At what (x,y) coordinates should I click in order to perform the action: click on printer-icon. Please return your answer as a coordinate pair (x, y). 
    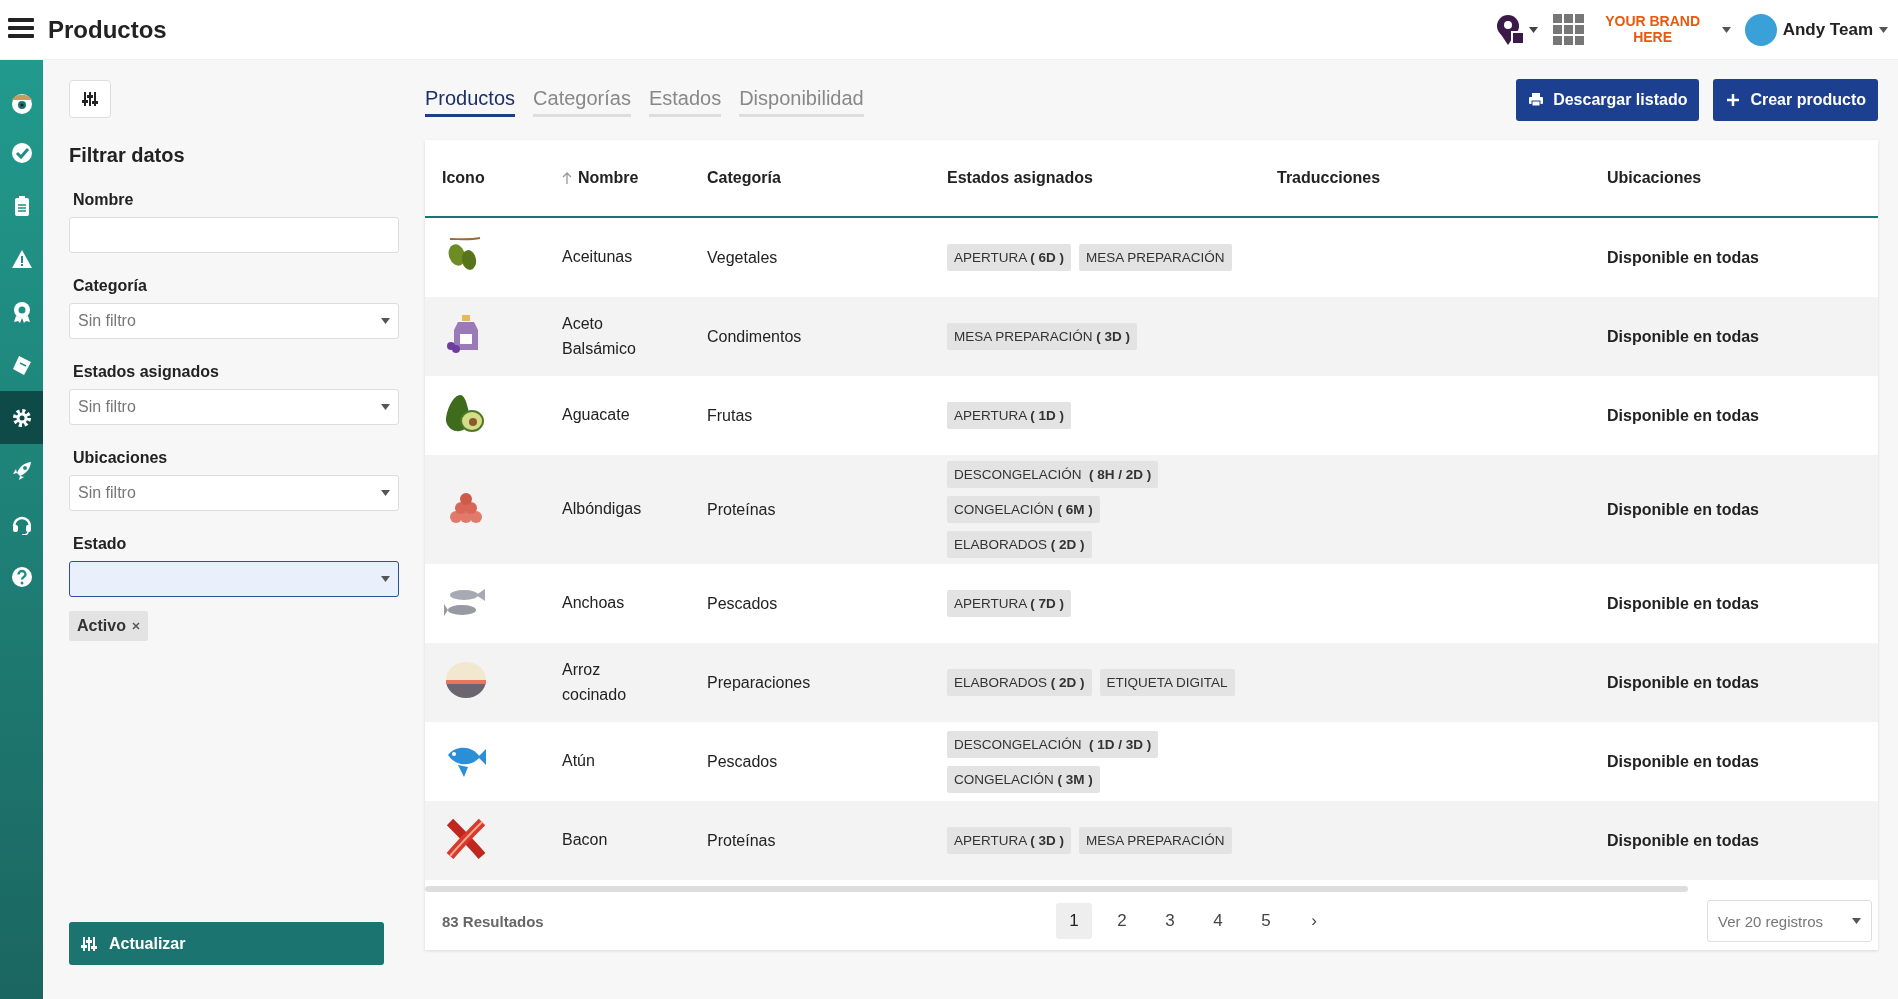
    Looking at the image, I should click on (1536, 100).